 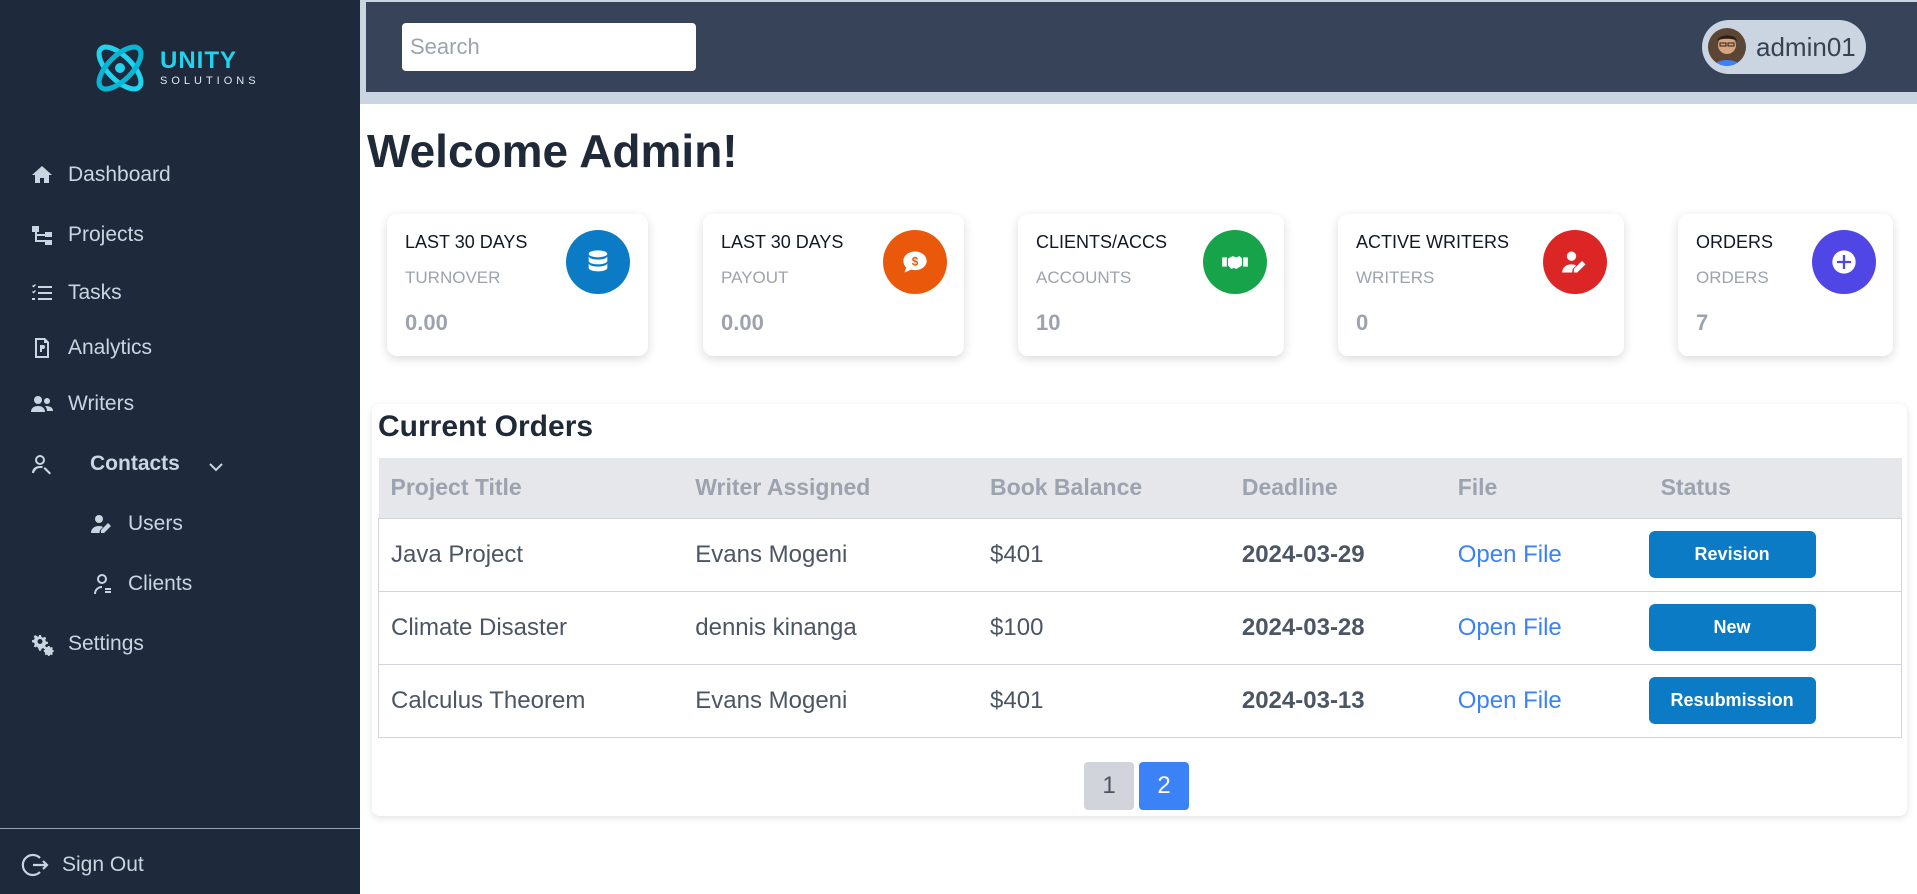 I want to click on status-button: Resubmission, so click(x=1732, y=700).